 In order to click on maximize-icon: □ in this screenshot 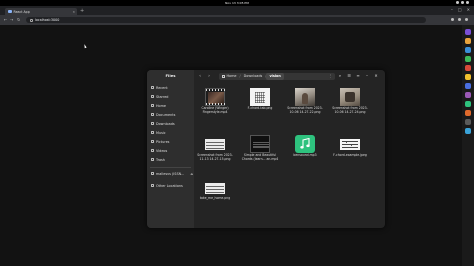, I will do `click(460, 10)`.